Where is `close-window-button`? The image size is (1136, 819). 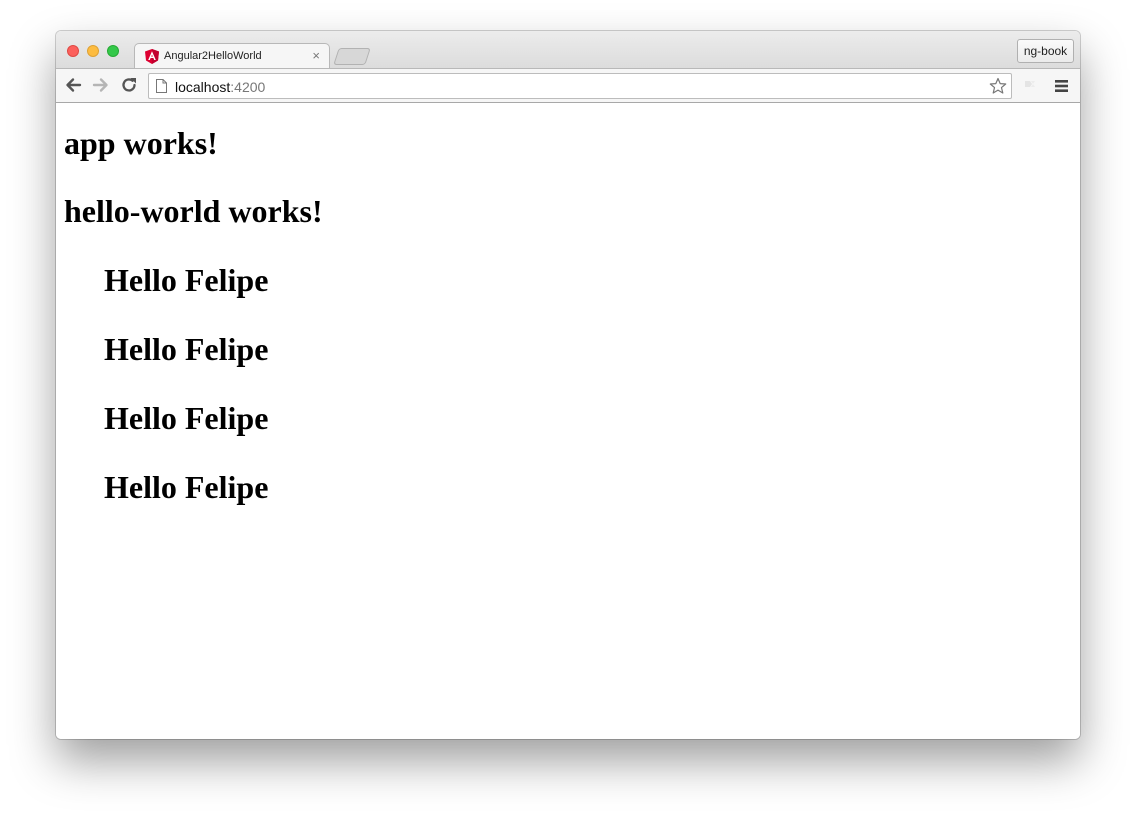
close-window-button is located at coordinates (73, 51).